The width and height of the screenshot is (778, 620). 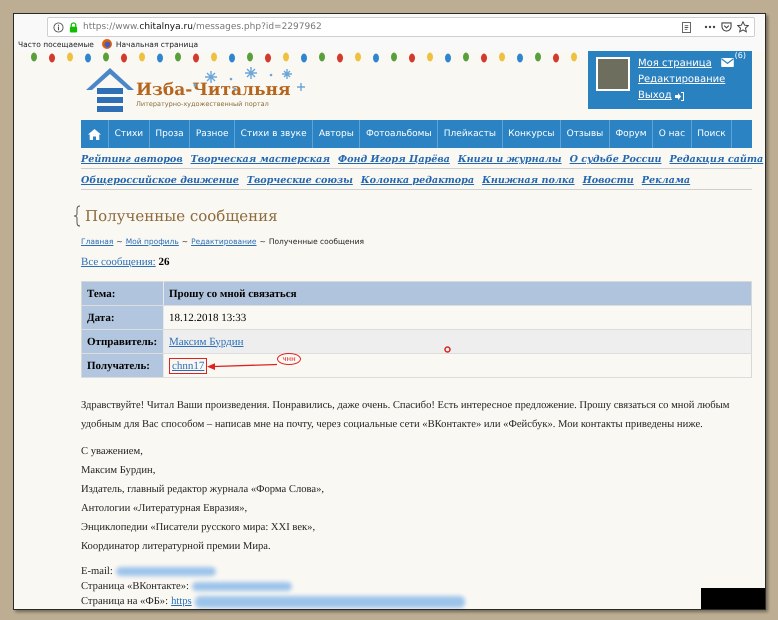 What do you see at coordinates (470, 134) in the screenshot?
I see `nav-link: Плейкасты` at bounding box center [470, 134].